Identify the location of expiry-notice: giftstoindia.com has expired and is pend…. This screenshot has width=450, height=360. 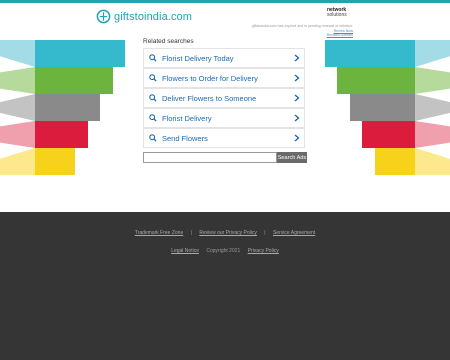
(291, 31).